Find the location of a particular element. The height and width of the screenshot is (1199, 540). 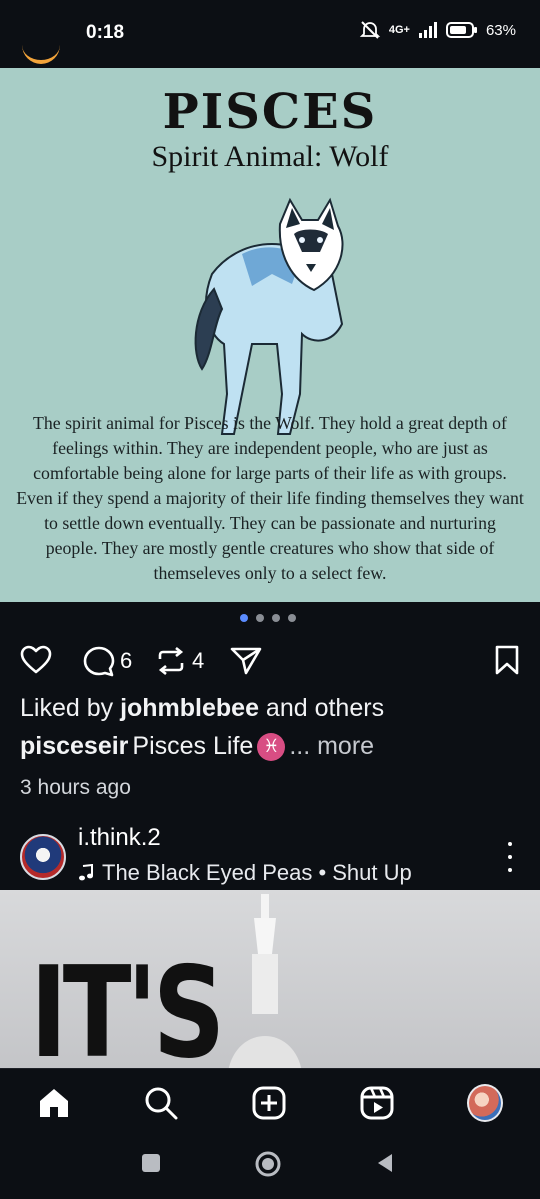

home-icon is located at coordinates (54, 1103).